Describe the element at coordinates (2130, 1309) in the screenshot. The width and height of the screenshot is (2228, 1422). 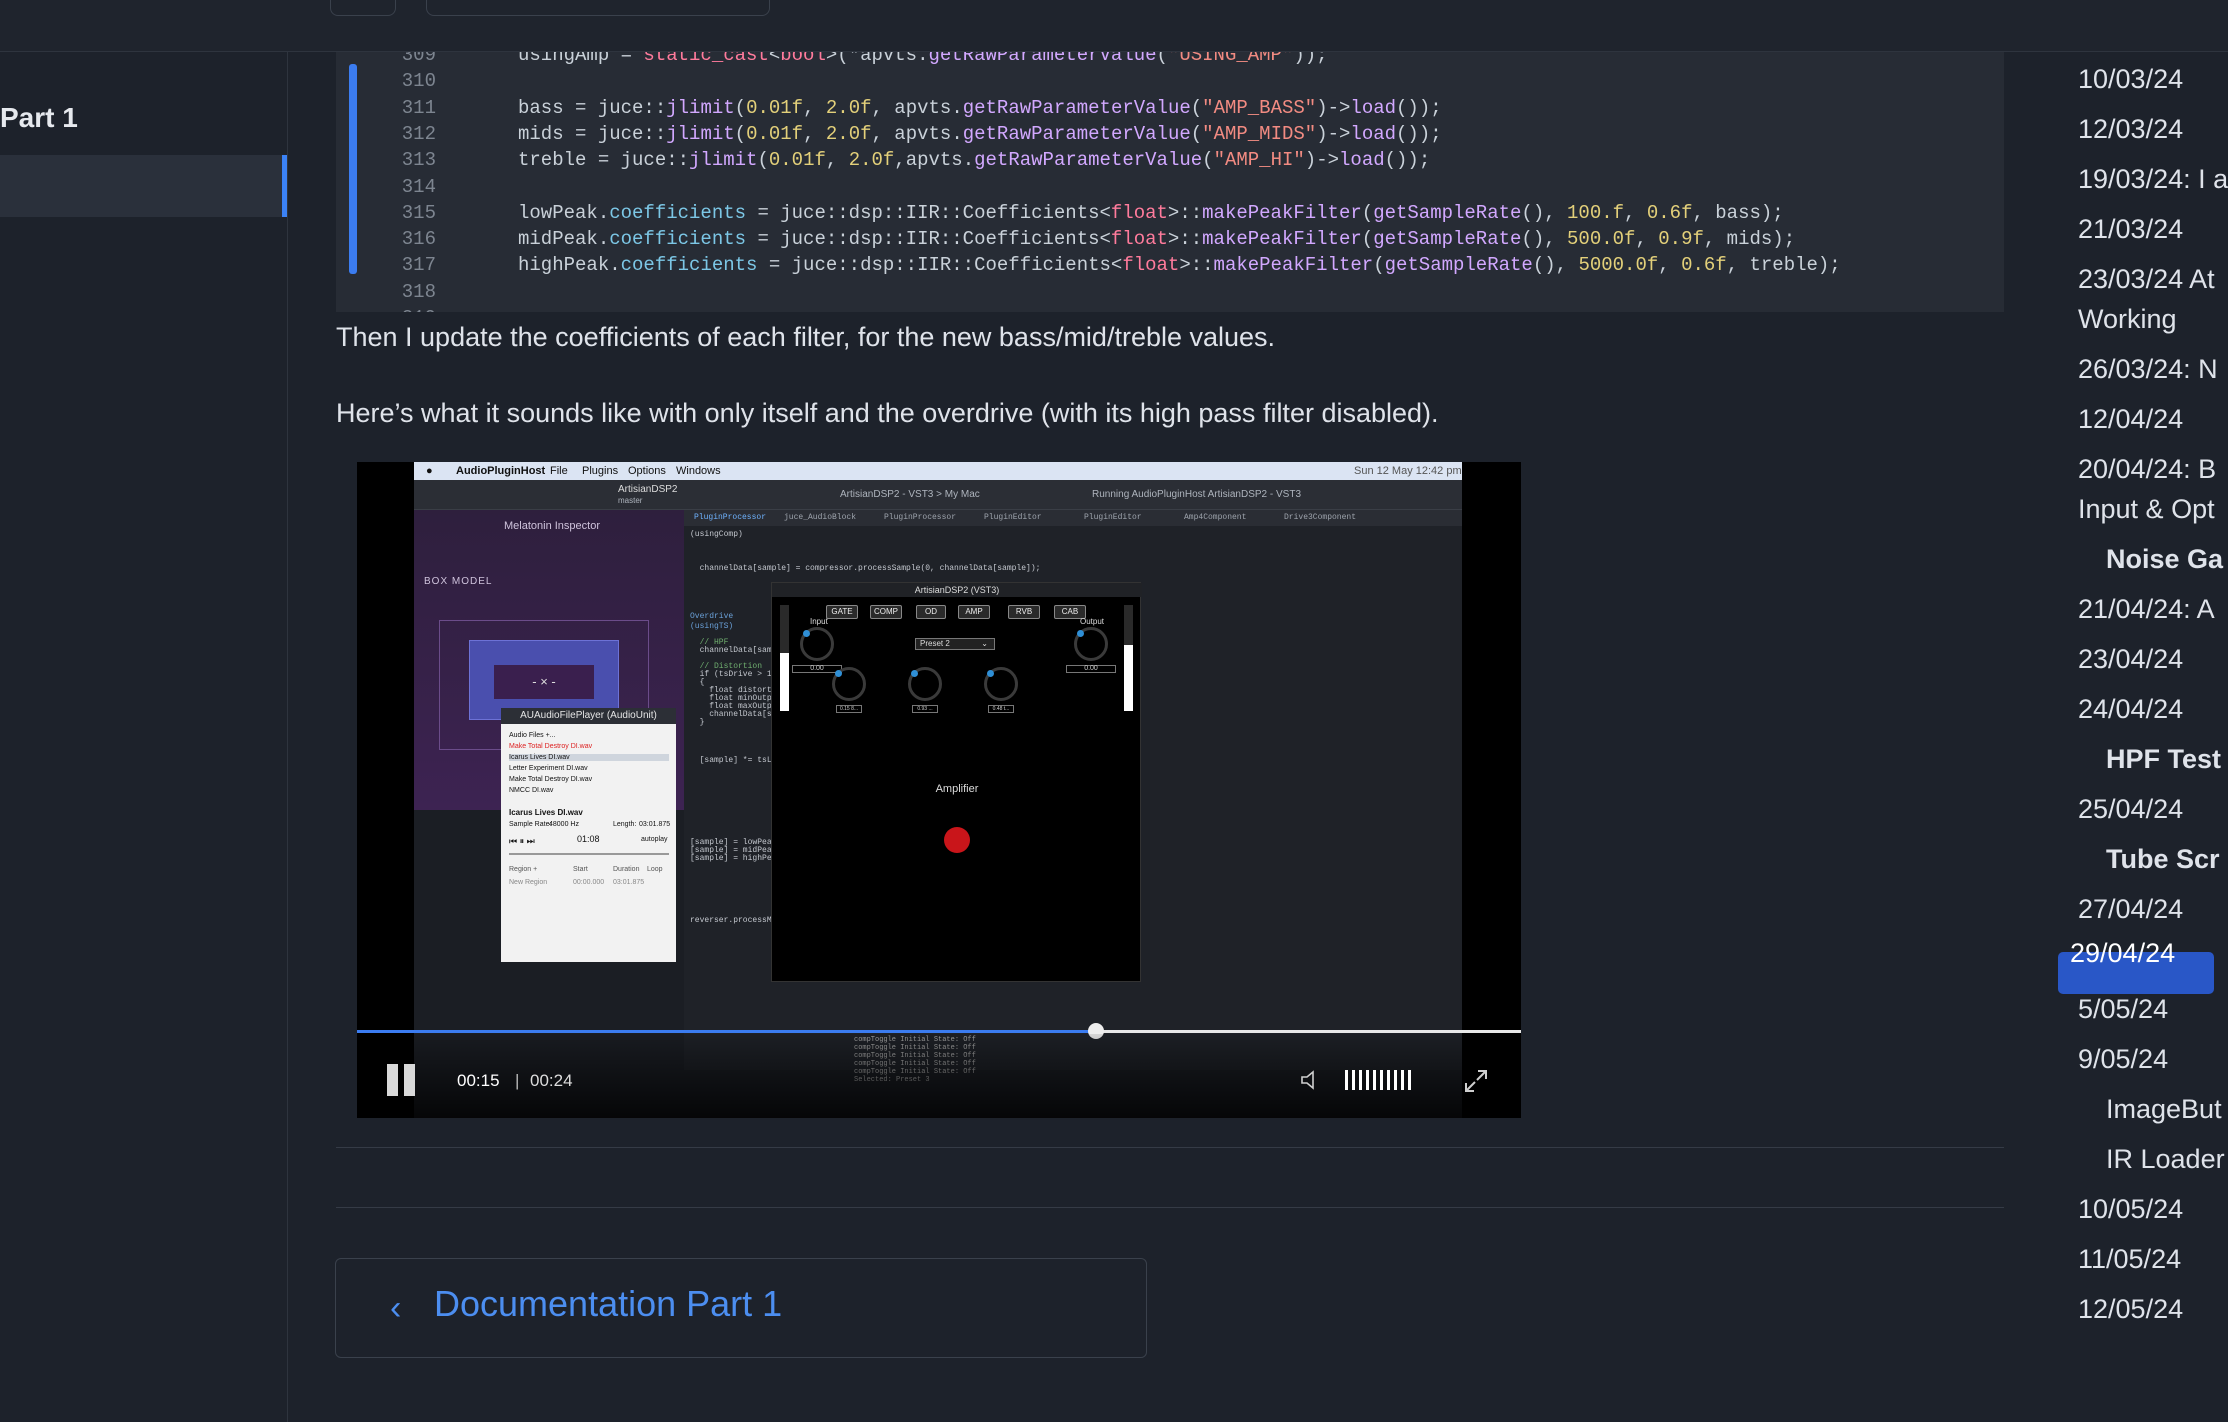
I see `toc-item: 12/05/24` at that location.